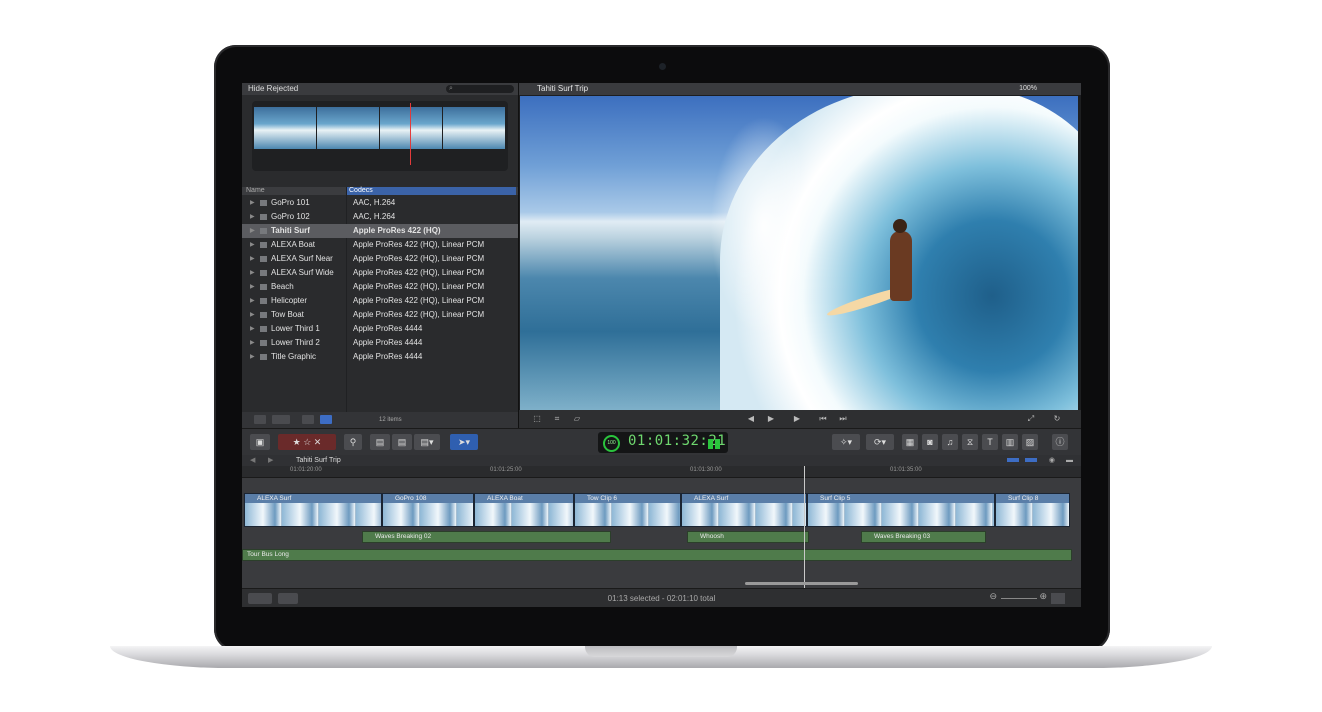 The height and width of the screenshot is (712, 1322). Describe the element at coordinates (923, 537) in the screenshot. I see `audio-clip: Waves Breaking 03` at that location.